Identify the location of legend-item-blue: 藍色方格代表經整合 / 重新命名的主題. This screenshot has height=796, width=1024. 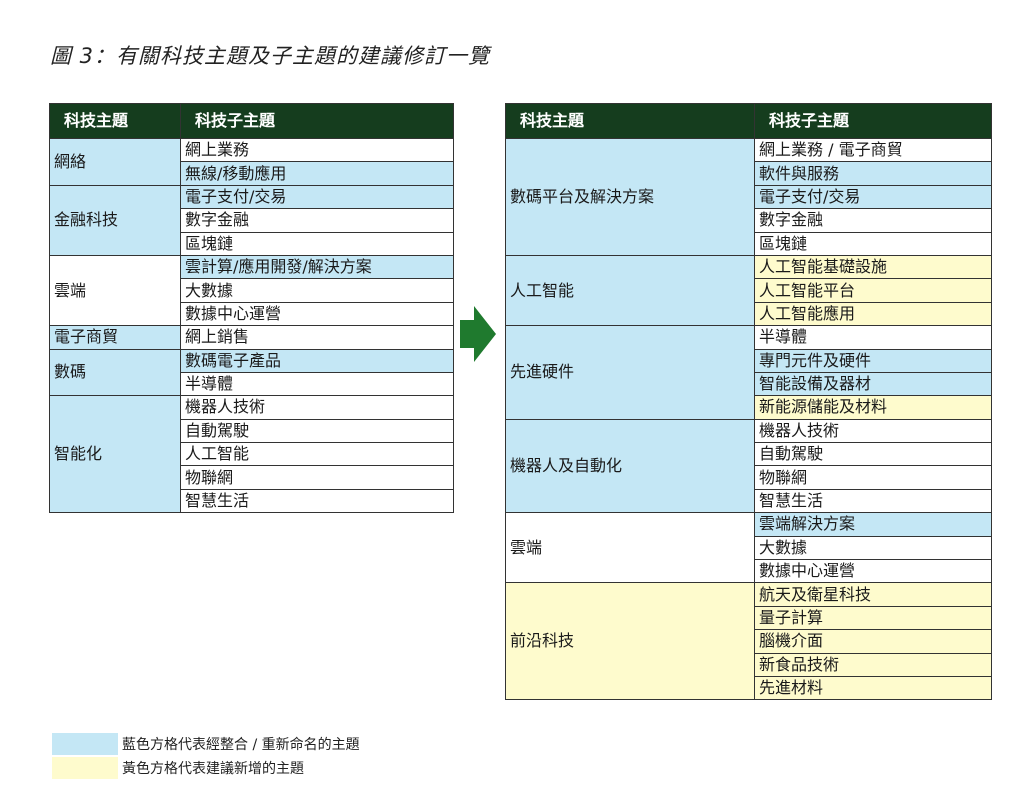
(206, 744).